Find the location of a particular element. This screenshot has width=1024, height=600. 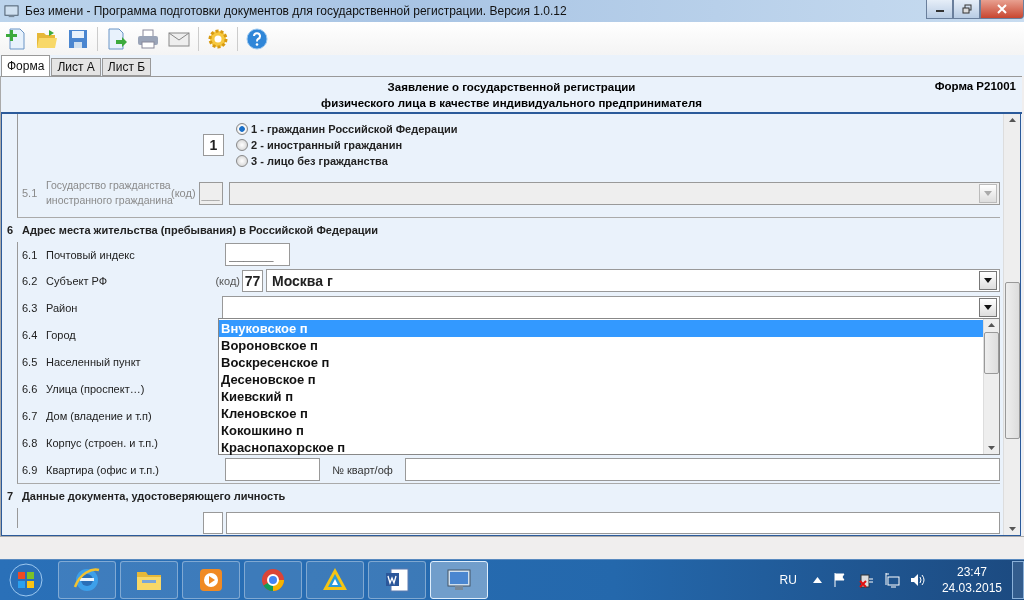

close-button is located at coordinates (1002, 9).